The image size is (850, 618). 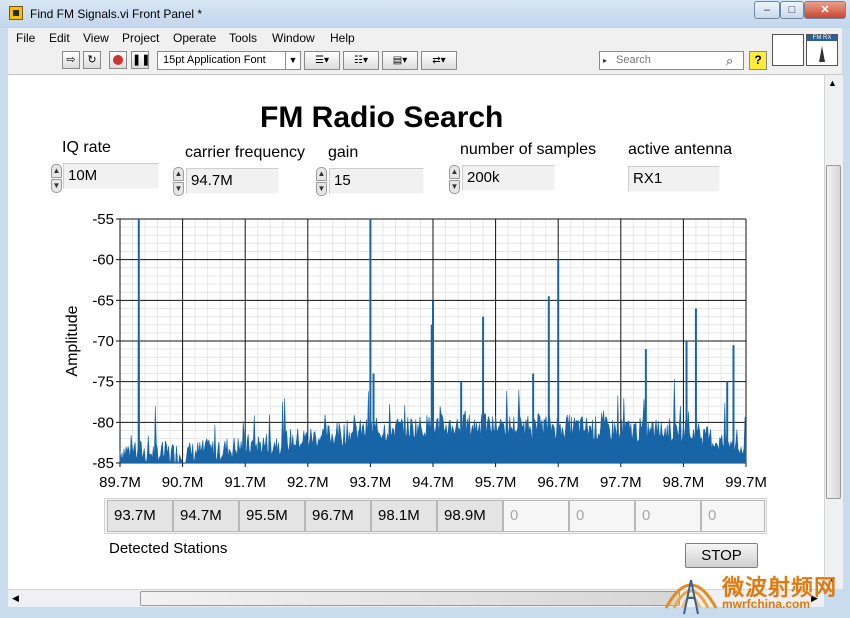 I want to click on station-cell: 96.7M, so click(x=338, y=516).